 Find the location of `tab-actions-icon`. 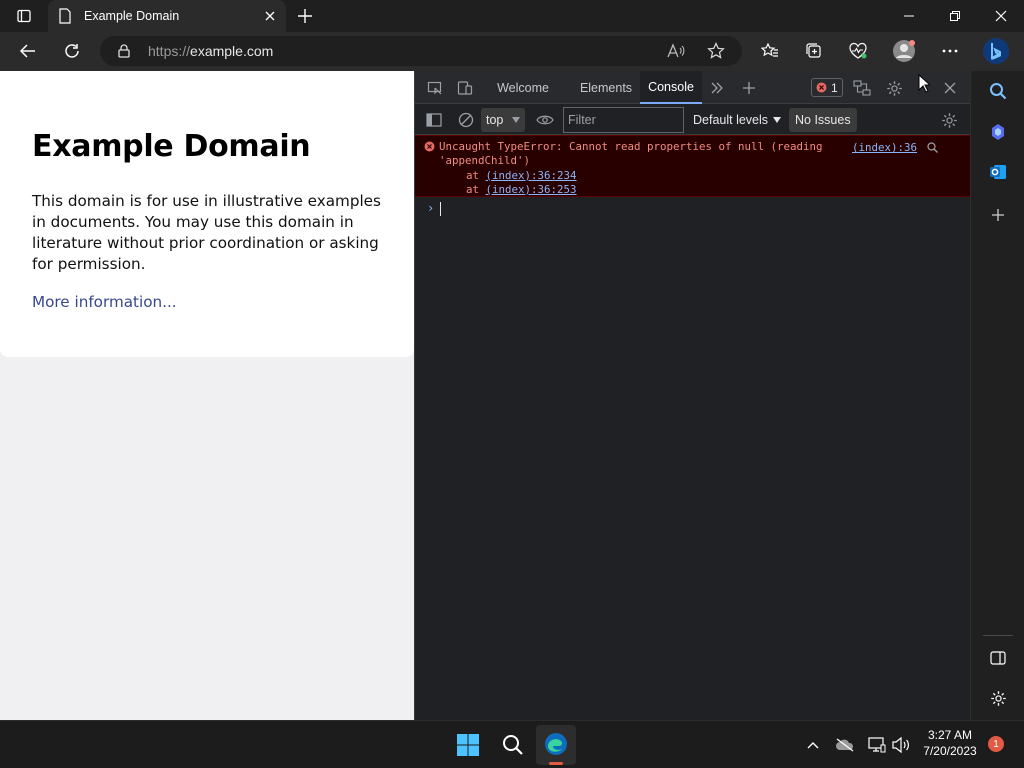

tab-actions-icon is located at coordinates (24, 16).